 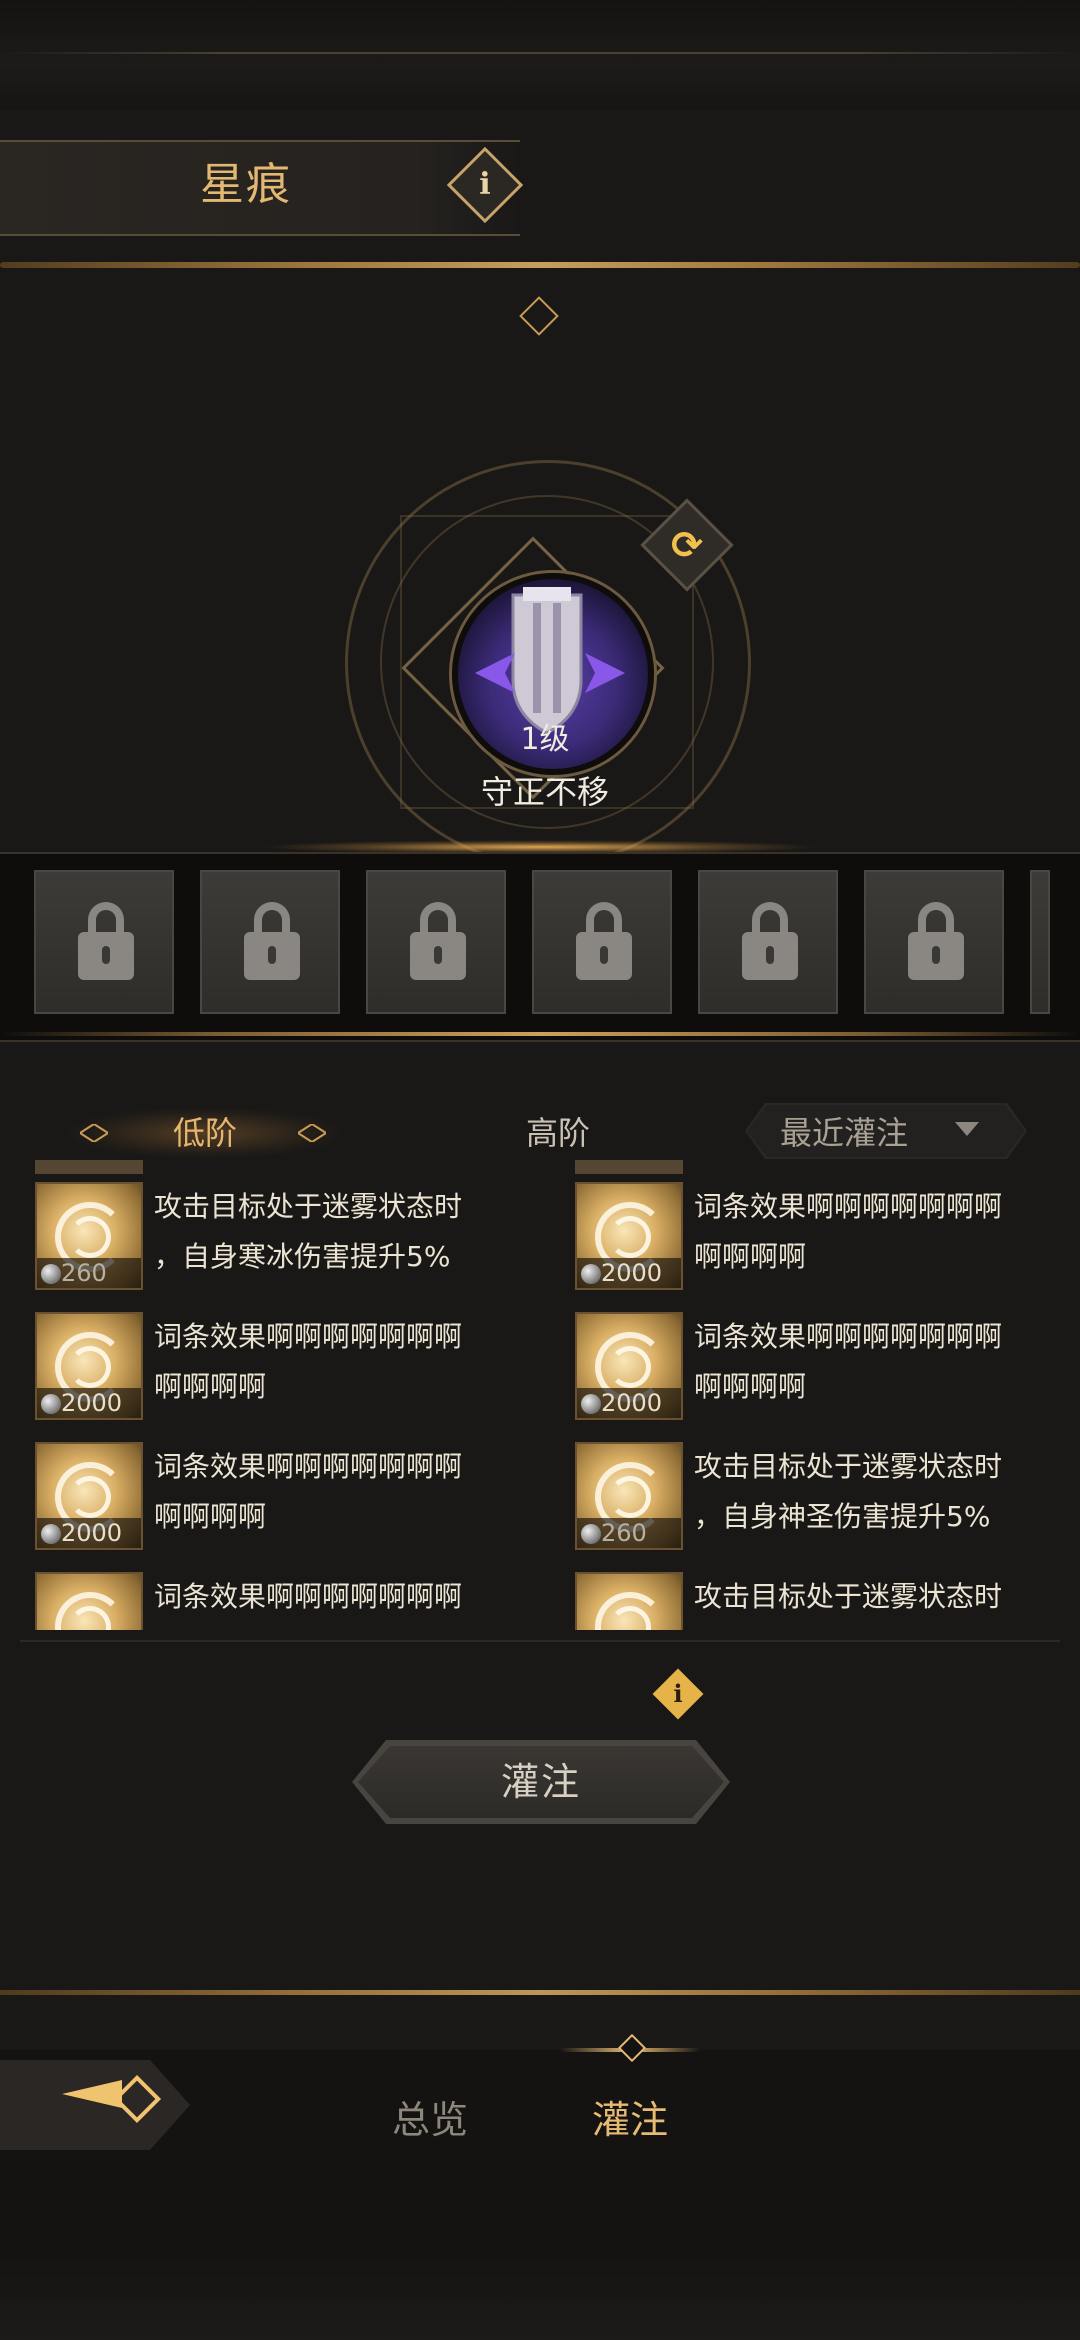 I want to click on emblem-wings-icon, so click(x=550, y=673).